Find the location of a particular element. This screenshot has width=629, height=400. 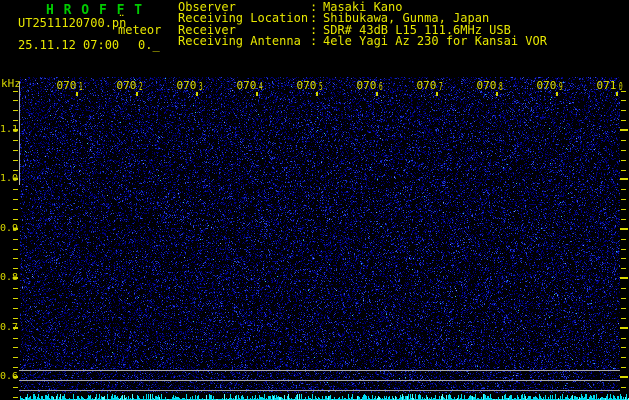

time-label: 071 0 is located at coordinates (610, 86).